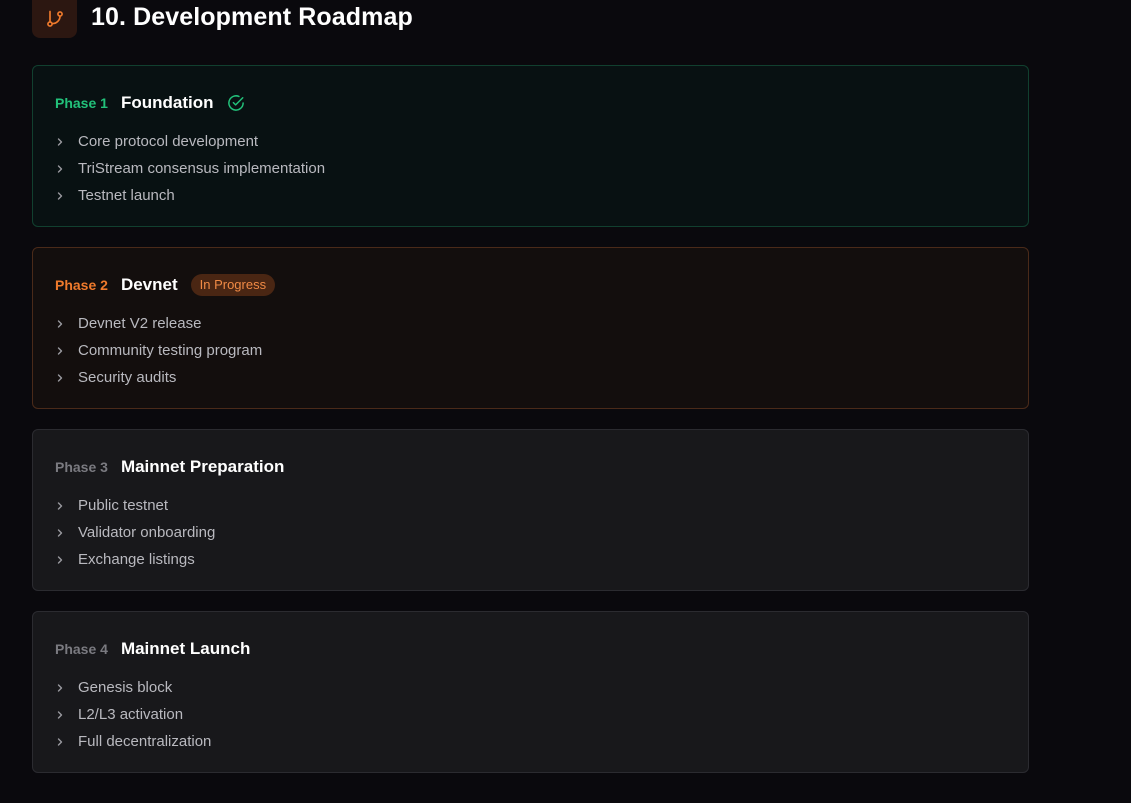  I want to click on check-circle-icon, so click(236, 103).